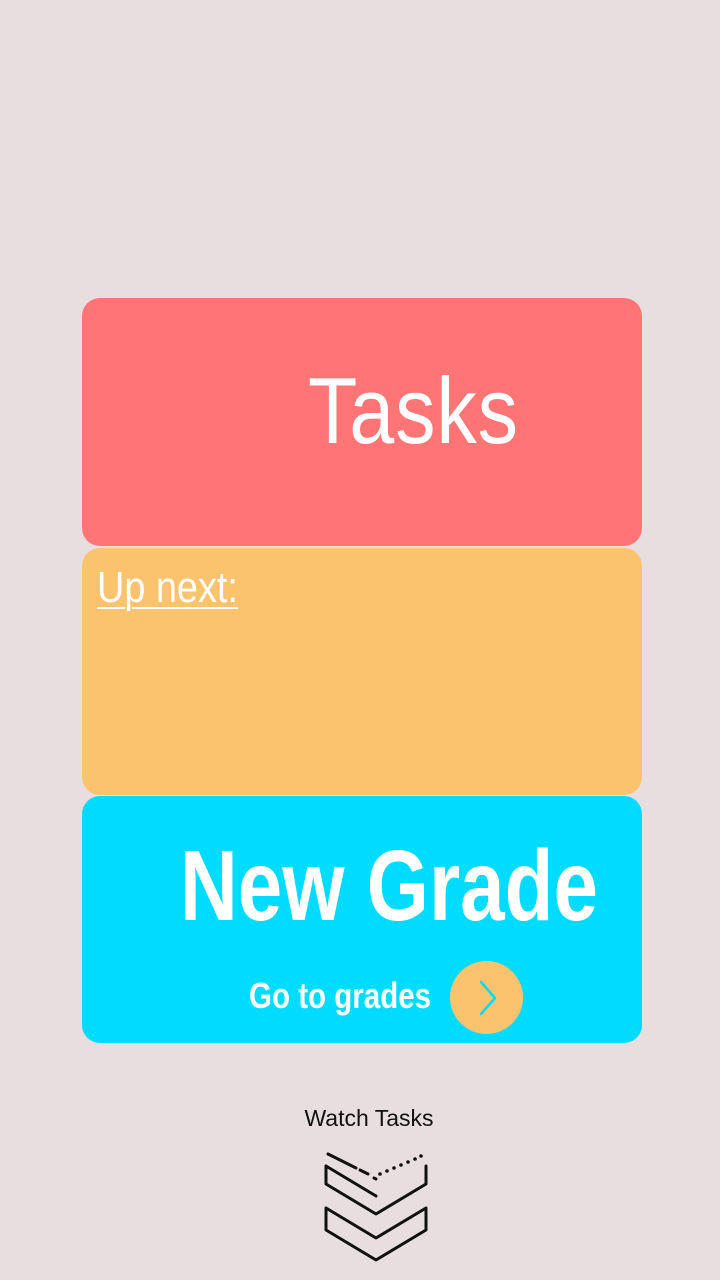 The height and width of the screenshot is (1280, 720). Describe the element at coordinates (369, 1118) in the screenshot. I see `app-name-label: Watch Tasks` at that location.